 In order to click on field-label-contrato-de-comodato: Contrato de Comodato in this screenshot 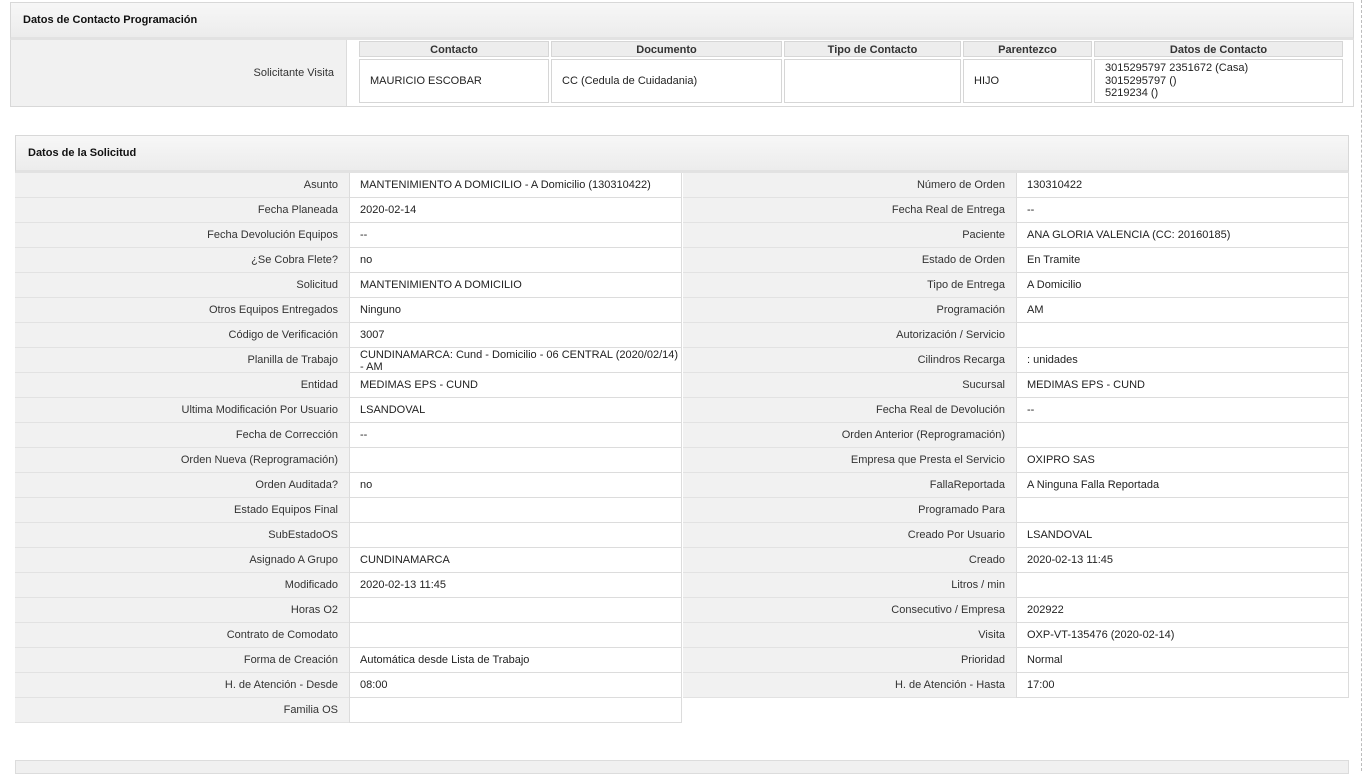, I will do `click(182, 635)`.